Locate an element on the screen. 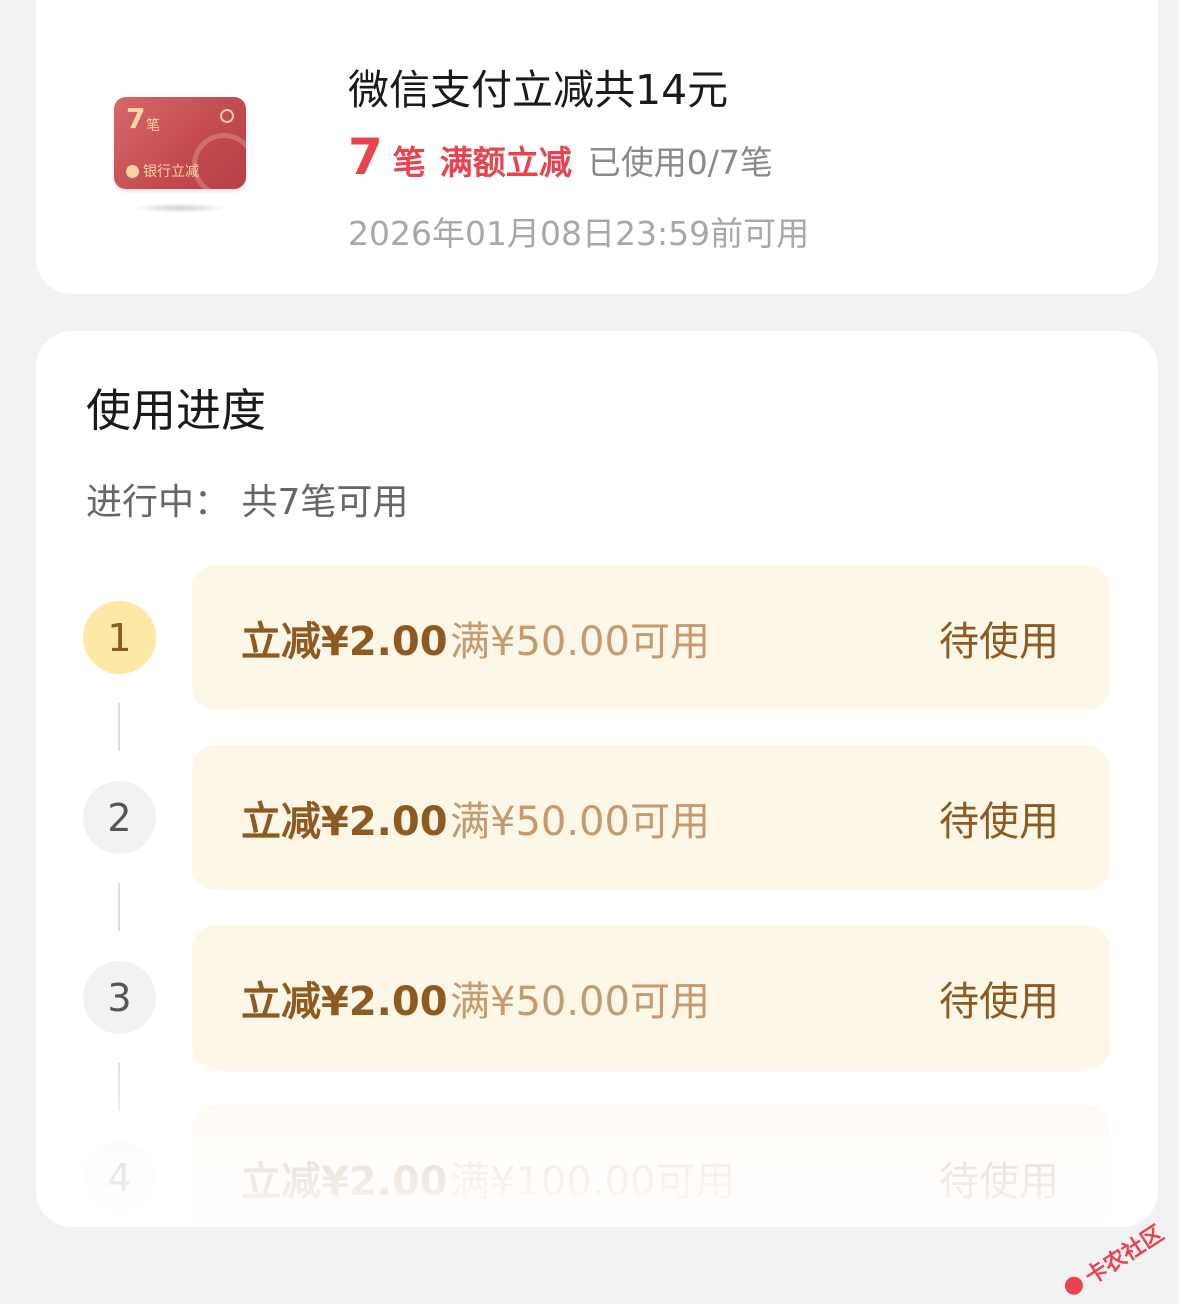  coupon-row-4: 立减¥2.00 满¥100.00可用 待使用 is located at coordinates (651, 1166).